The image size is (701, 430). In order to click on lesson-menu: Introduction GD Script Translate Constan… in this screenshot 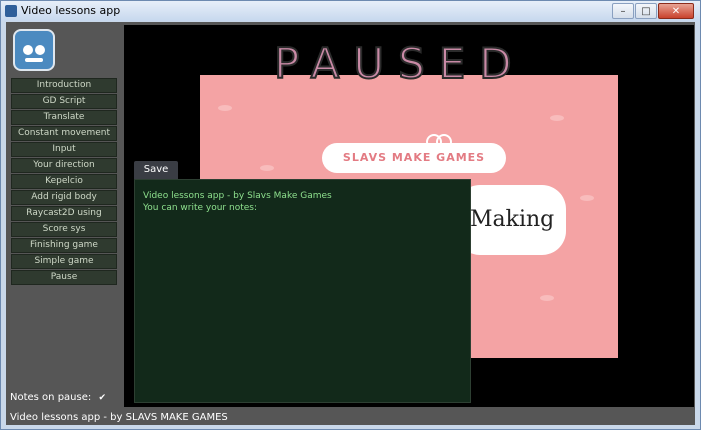, I will do `click(64, 182)`.